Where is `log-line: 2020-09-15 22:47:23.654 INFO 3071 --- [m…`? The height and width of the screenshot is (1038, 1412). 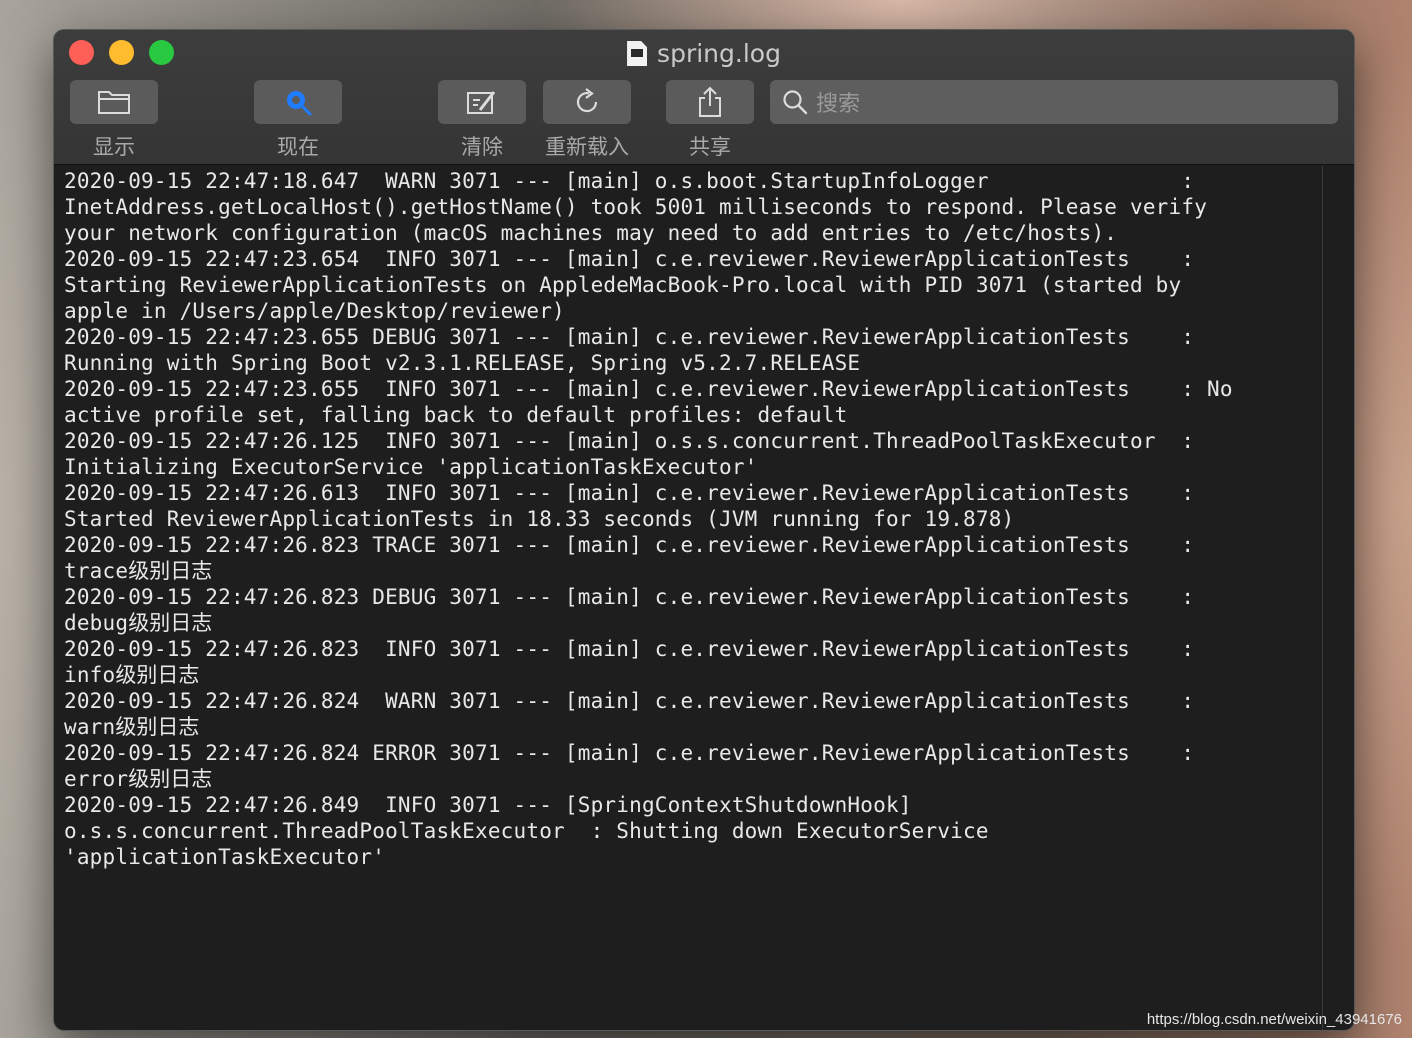 log-line: 2020-09-15 22:47:23.654 INFO 3071 --- [m… is located at coordinates (629, 259).